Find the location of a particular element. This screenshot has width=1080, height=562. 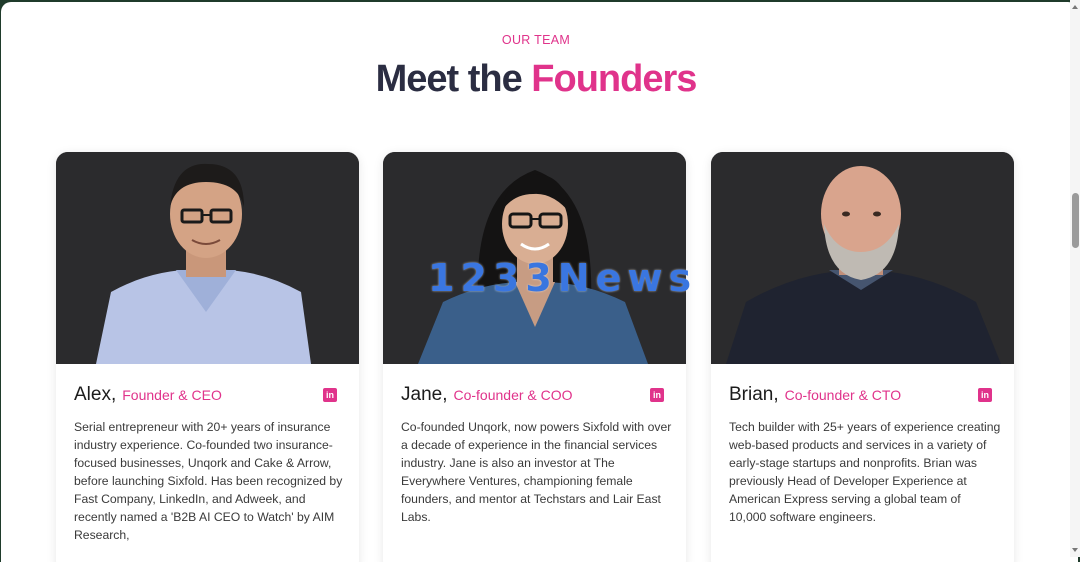

scrollbar is located at coordinates (1075, 278).